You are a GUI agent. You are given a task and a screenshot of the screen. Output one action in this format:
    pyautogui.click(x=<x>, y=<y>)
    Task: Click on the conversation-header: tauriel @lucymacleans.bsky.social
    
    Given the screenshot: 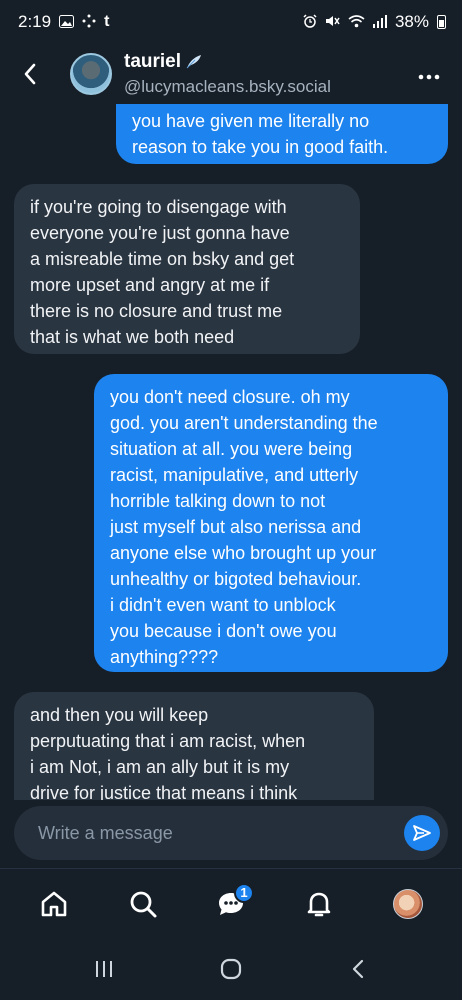 What is the action you would take?
    pyautogui.click(x=231, y=74)
    